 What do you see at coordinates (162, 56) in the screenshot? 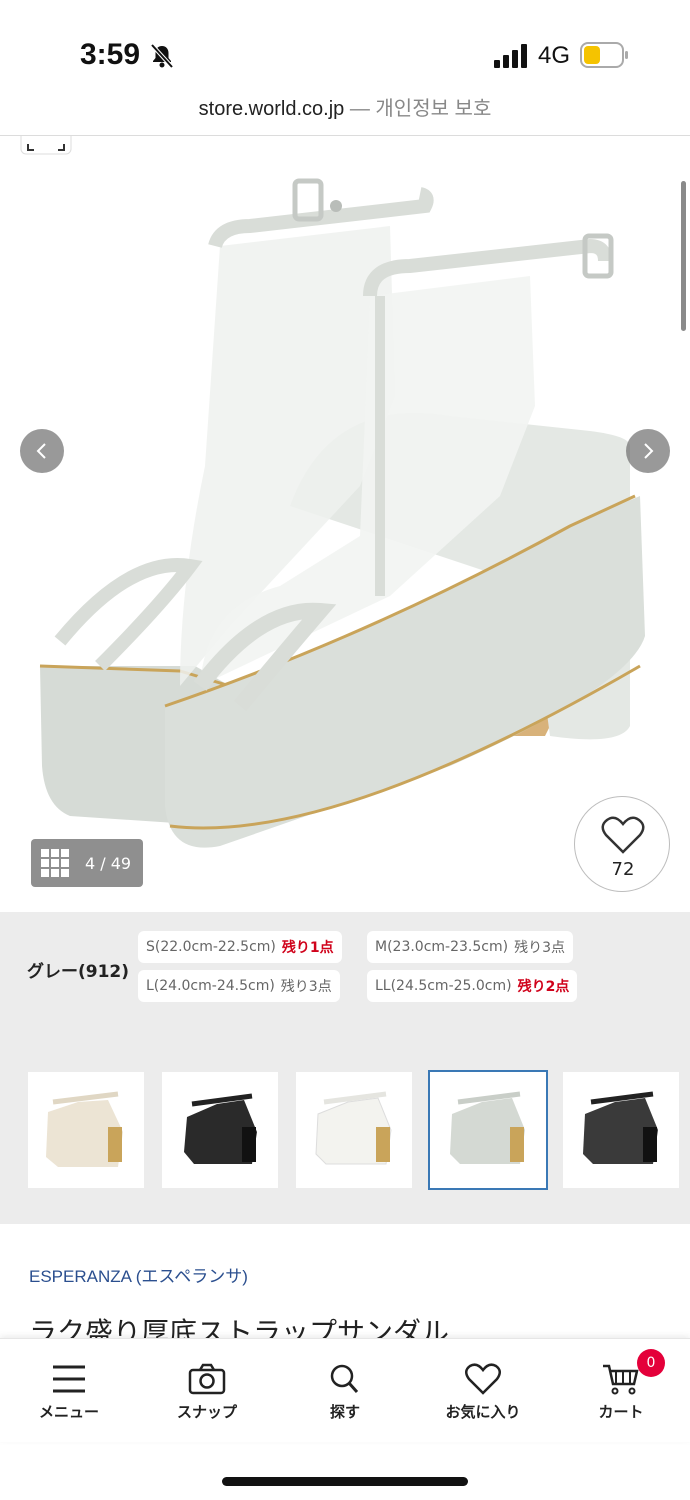
I see `bell-muted-icon` at bounding box center [162, 56].